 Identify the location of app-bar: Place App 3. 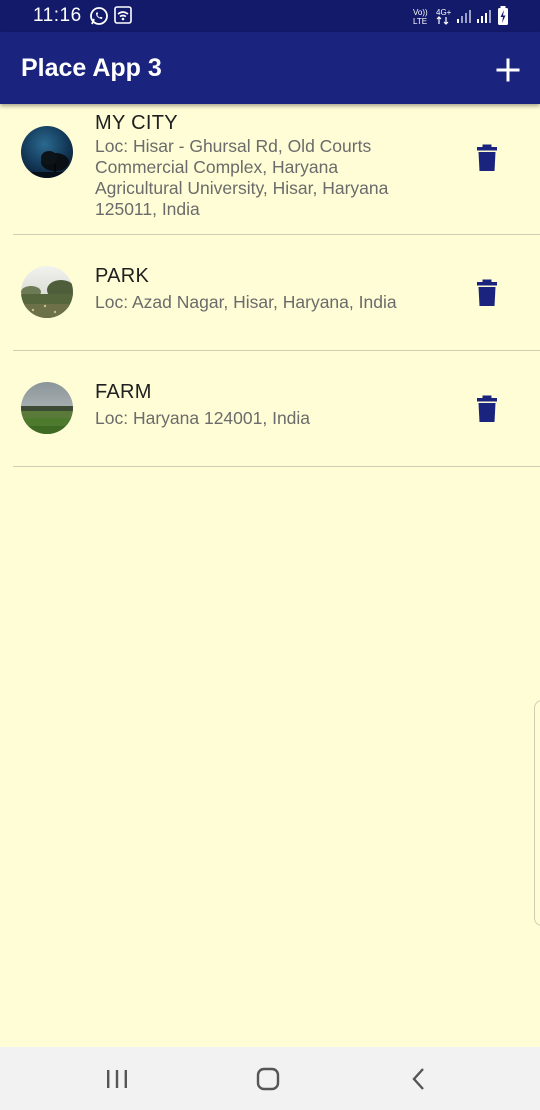
(270, 68).